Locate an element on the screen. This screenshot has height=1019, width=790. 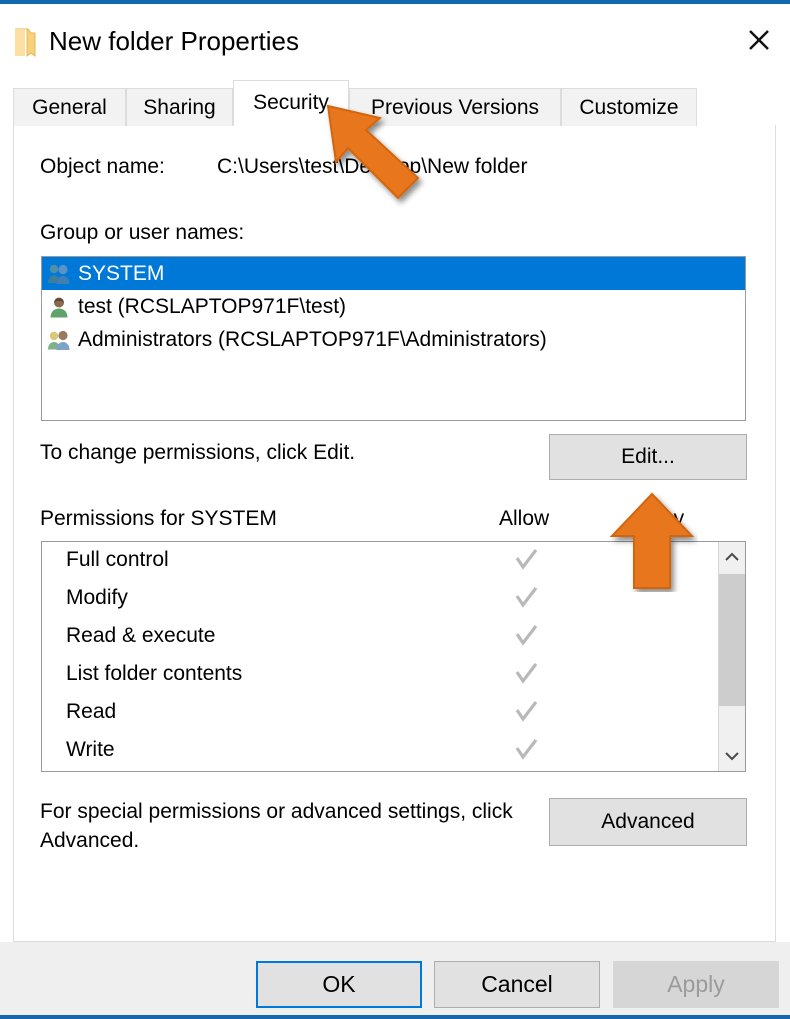
apply-button: Apply is located at coordinates (696, 984).